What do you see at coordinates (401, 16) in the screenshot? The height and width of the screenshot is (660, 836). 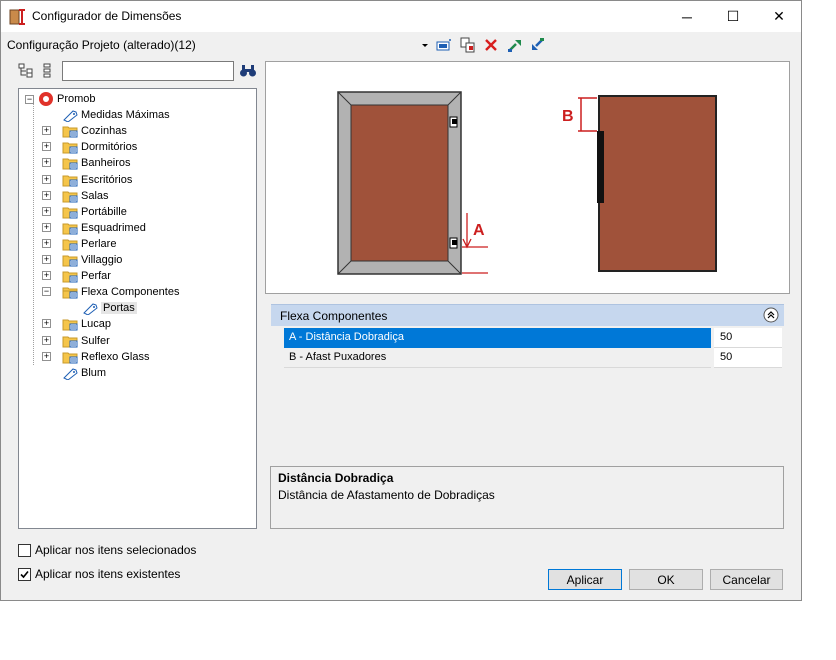 I see `title-bar: Configurador de Dimensões ─ ☐ ✕` at bounding box center [401, 16].